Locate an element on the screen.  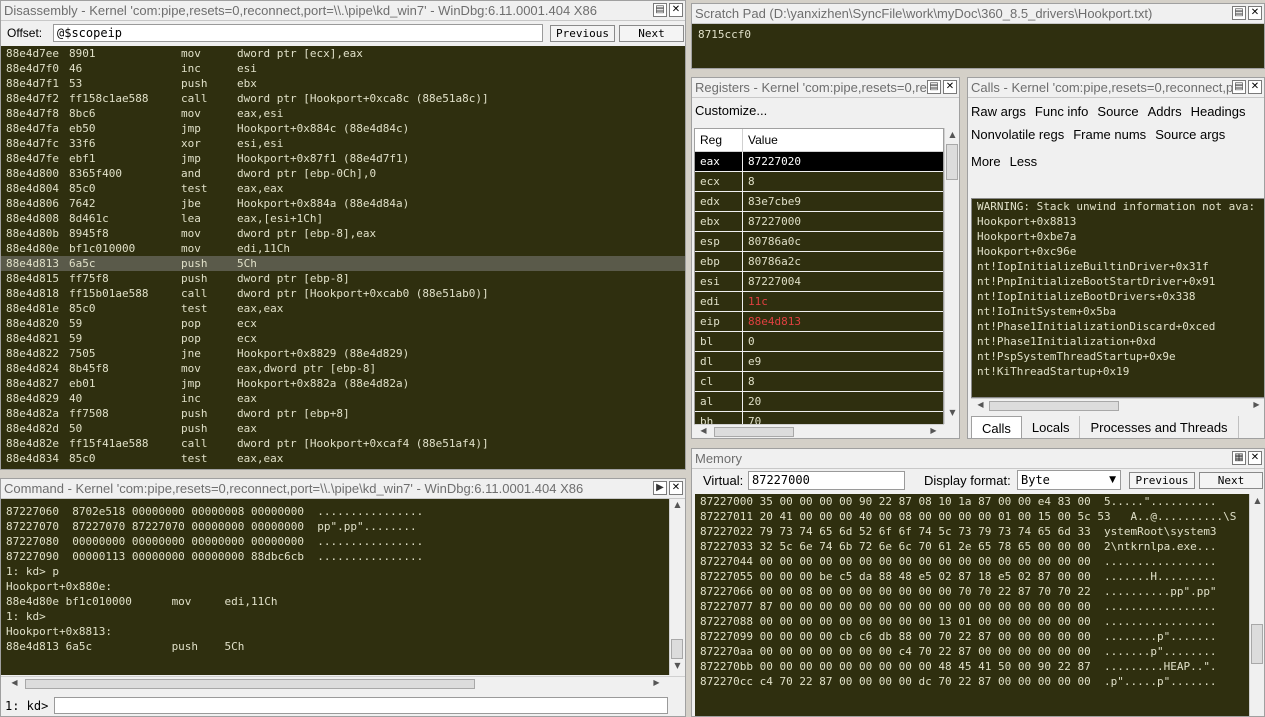
offset-input: @$scopeip is located at coordinates (298, 33).